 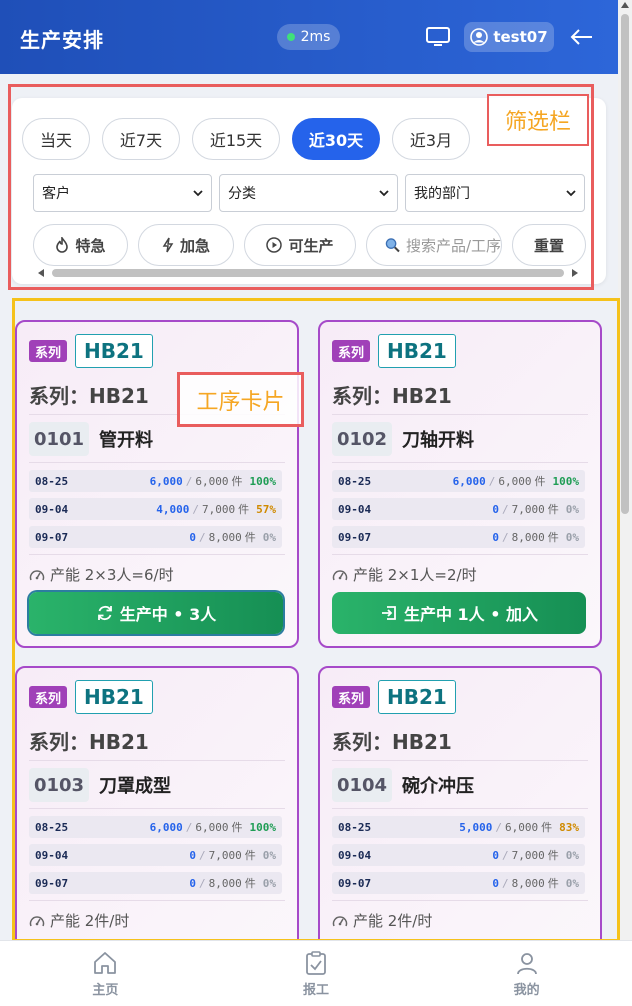 What do you see at coordinates (538, 120) in the screenshot?
I see `filter-annotation-label: 筛选栏` at bounding box center [538, 120].